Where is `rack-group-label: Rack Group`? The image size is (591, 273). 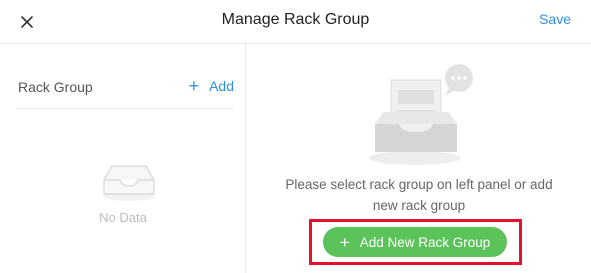 rack-group-label: Rack Group is located at coordinates (55, 87).